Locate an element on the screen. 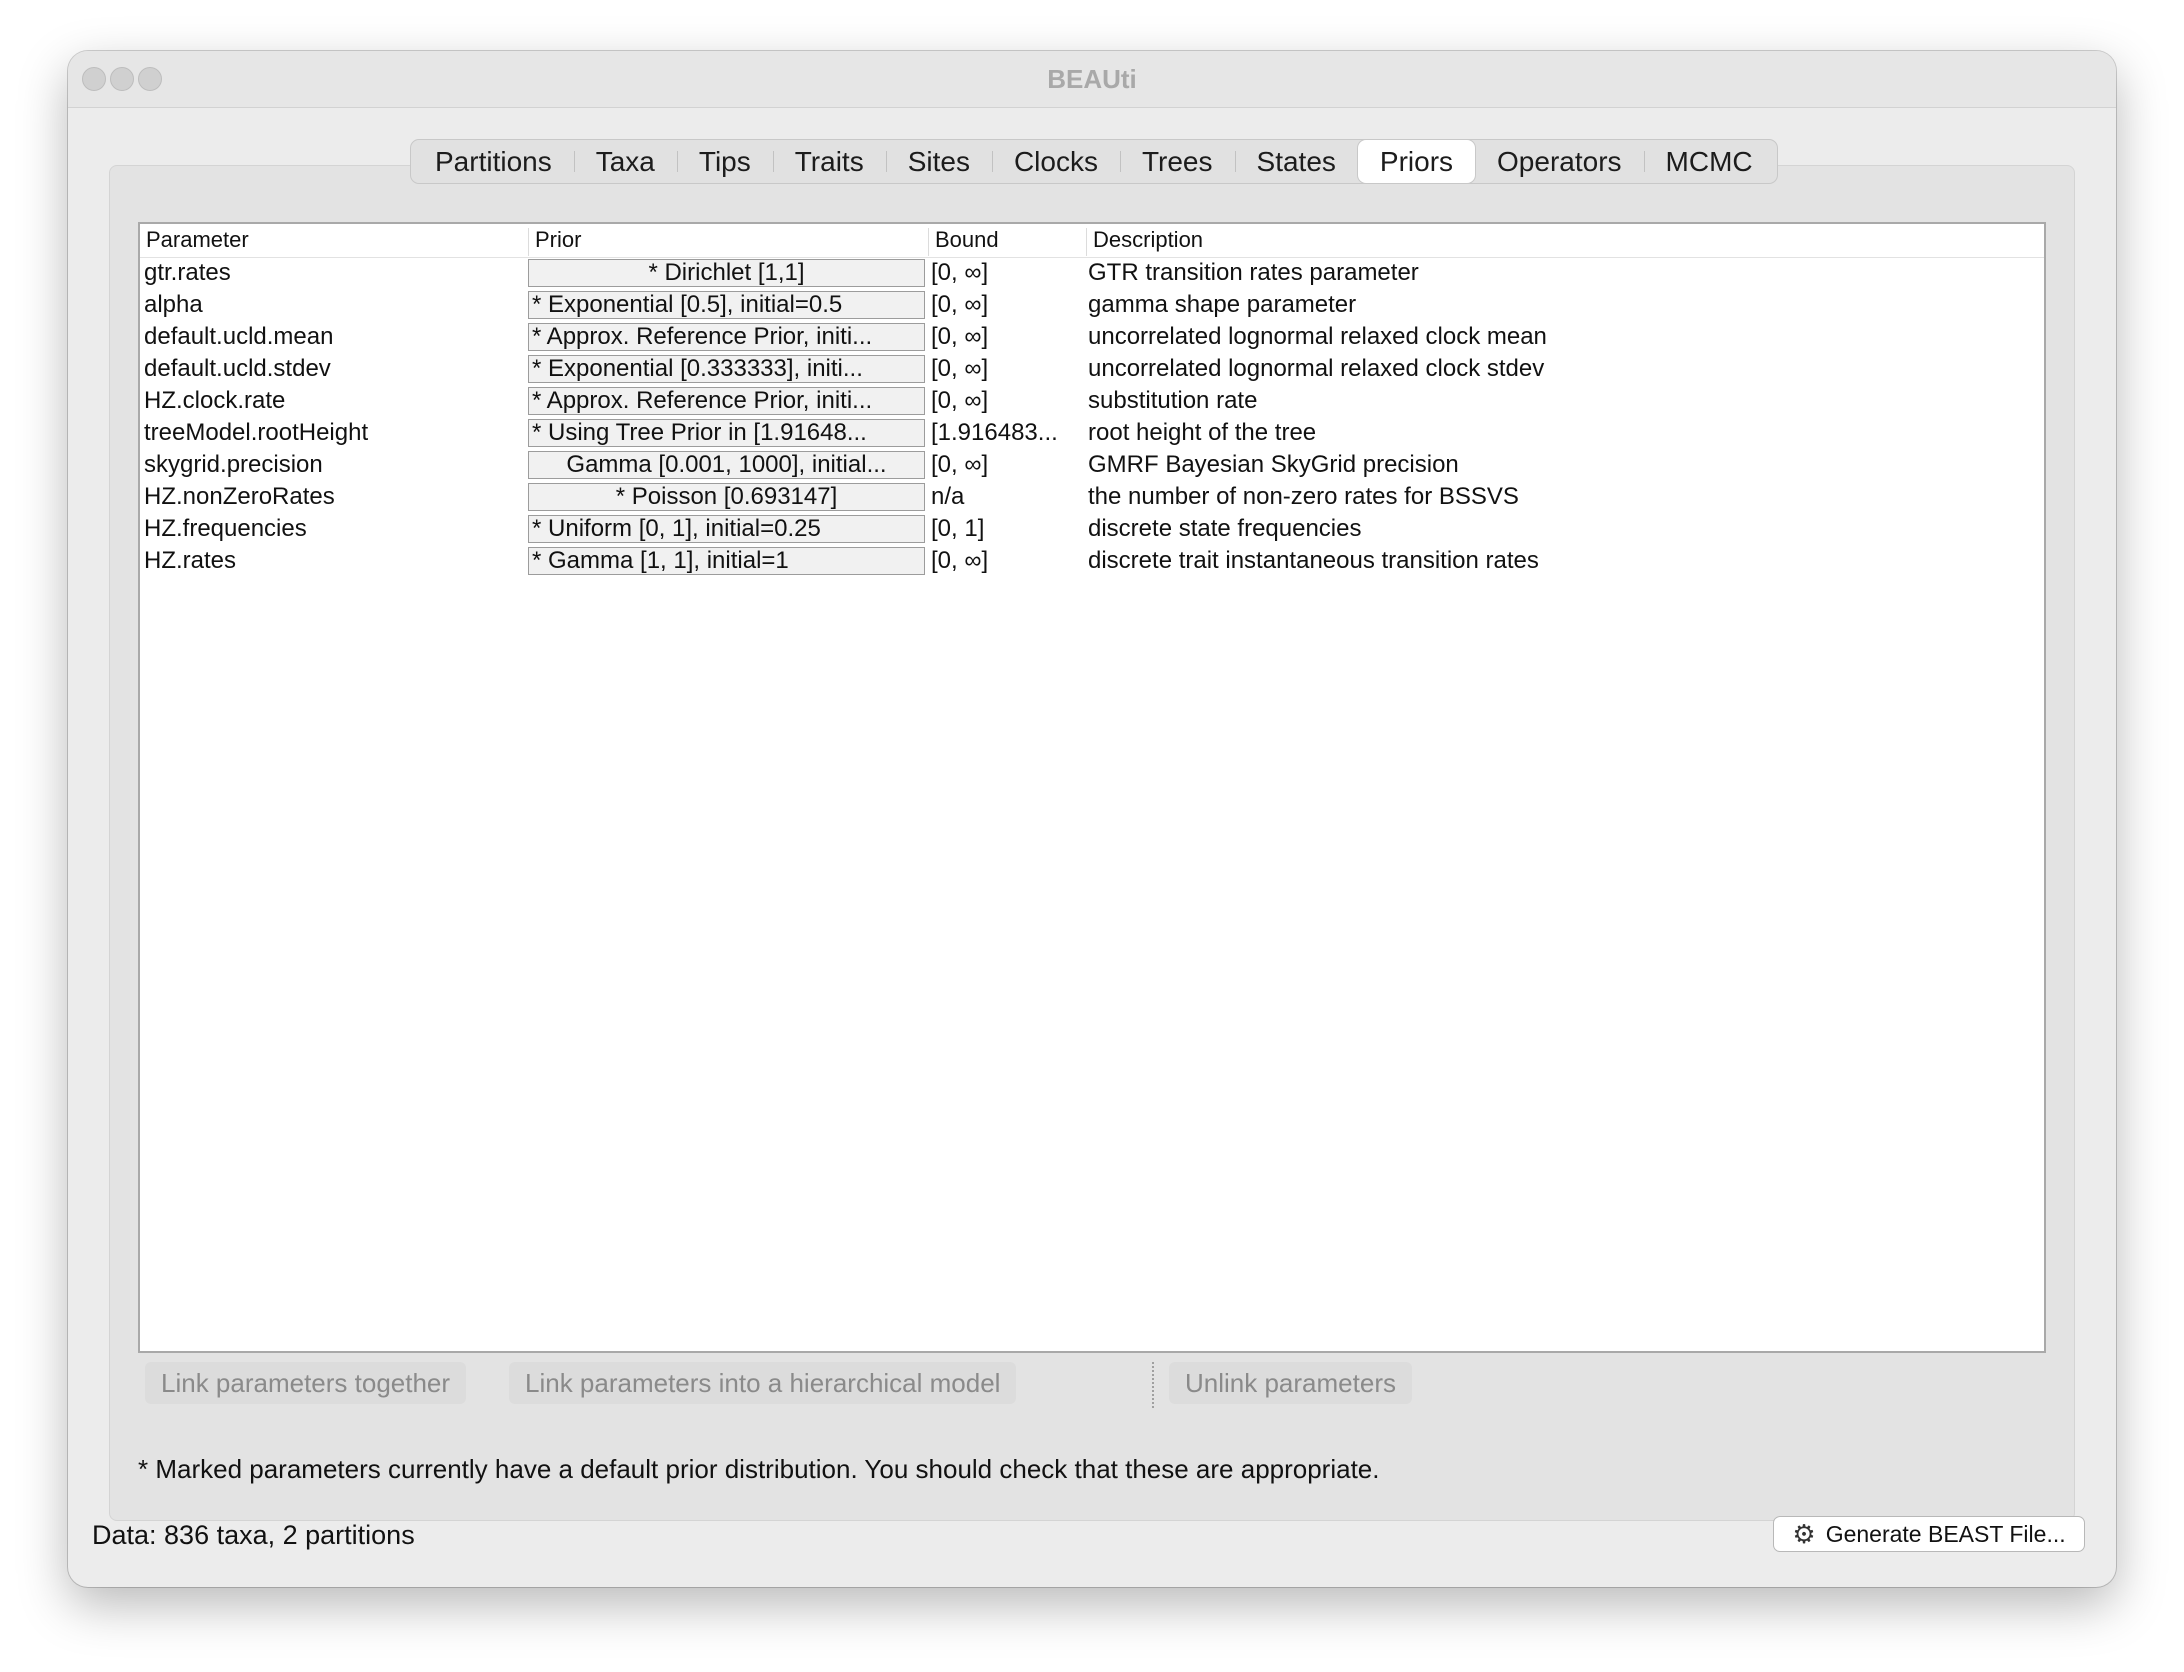 The image size is (2184, 1672). table-header: Parameter Prior Bound Description is located at coordinates (1092, 241).